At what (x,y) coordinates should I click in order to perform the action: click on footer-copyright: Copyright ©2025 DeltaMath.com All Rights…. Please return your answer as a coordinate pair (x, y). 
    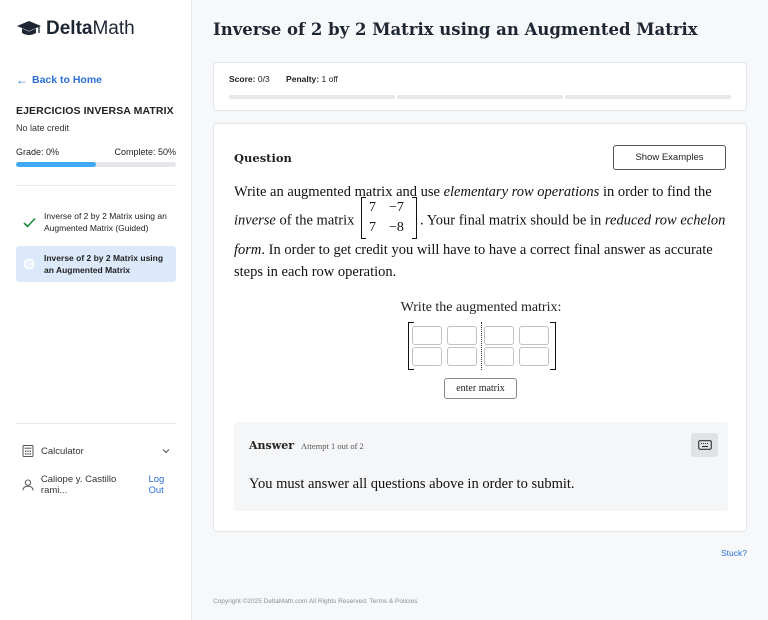
    Looking at the image, I should click on (315, 601).